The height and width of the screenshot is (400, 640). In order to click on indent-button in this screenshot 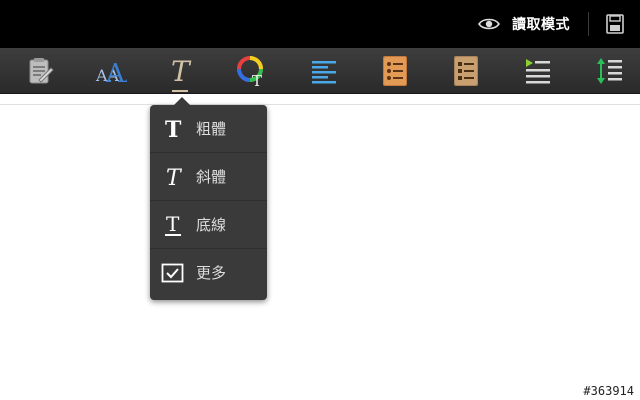, I will do `click(538, 70)`.